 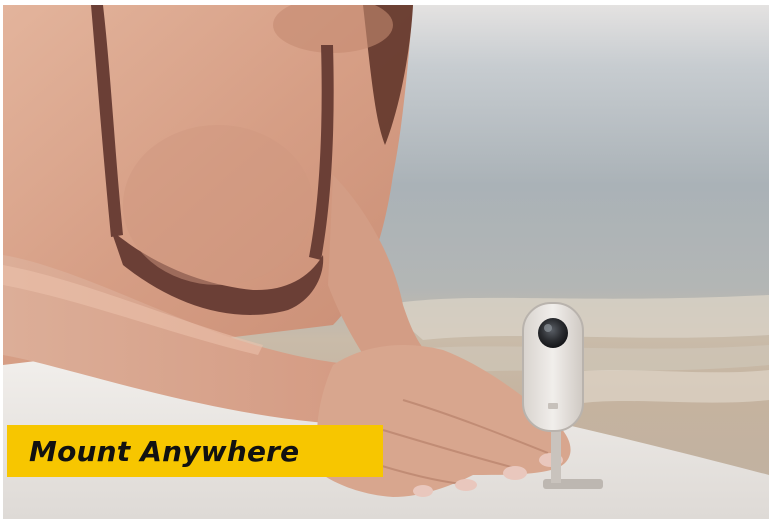 What do you see at coordinates (164, 451) in the screenshot?
I see `caption-text: Mount Anywhere` at bounding box center [164, 451].